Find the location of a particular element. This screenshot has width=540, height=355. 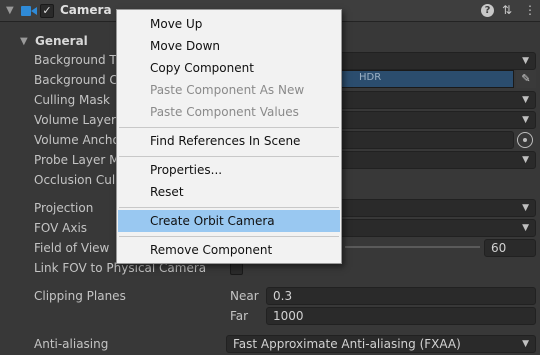

volume-anchor-label: Volume Ancho is located at coordinates (77, 140).